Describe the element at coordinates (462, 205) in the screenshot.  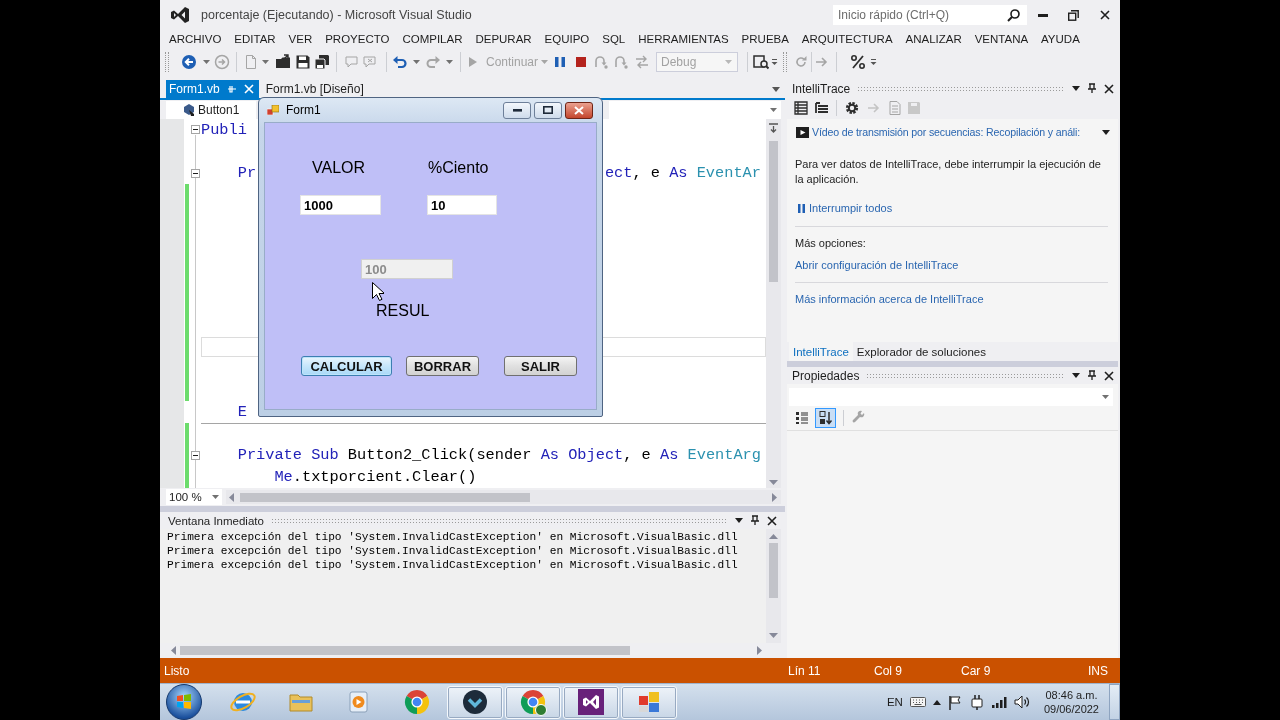
I see `input-field: 10` at that location.